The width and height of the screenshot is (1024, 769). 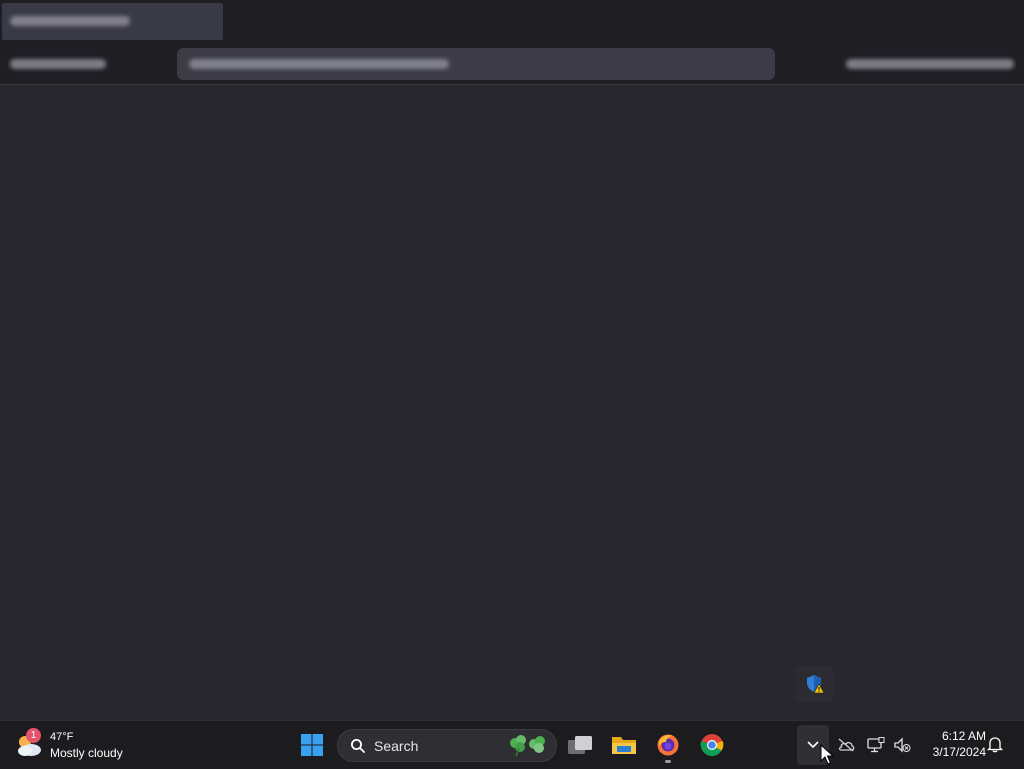 What do you see at coordinates (58, 64) in the screenshot?
I see `blurred-toolbar-left` at bounding box center [58, 64].